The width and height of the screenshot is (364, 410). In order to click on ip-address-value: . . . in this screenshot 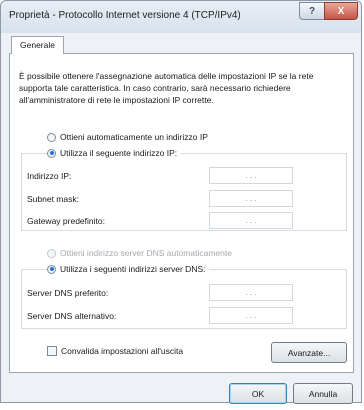, I will do `click(251, 175)`.